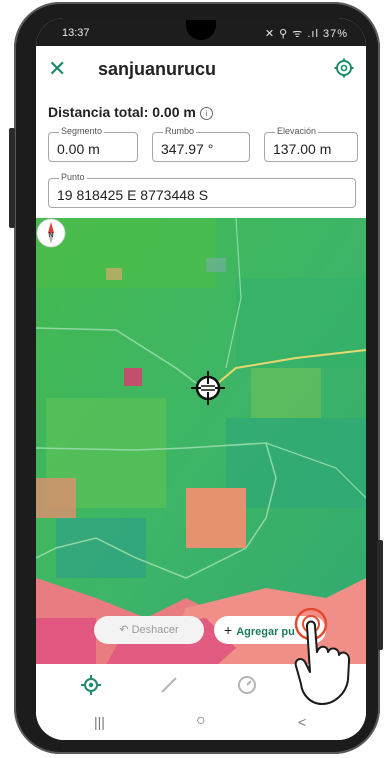  I want to click on segment-value: 0.00 m, so click(78, 149).